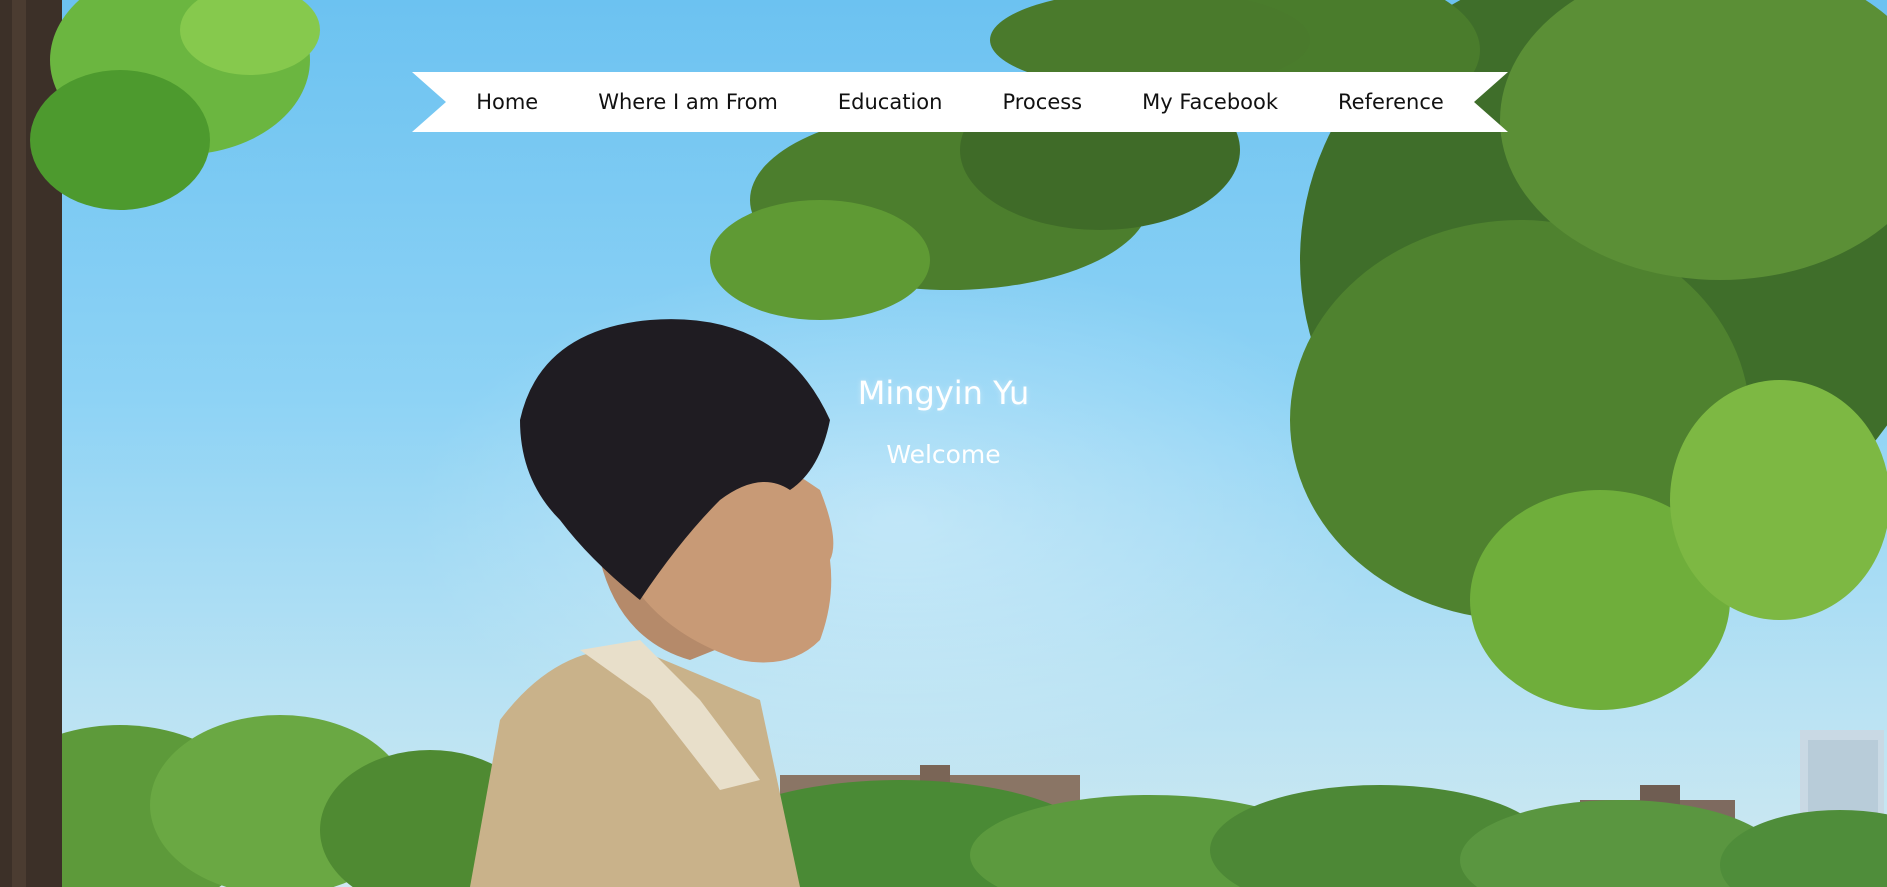 Image resolution: width=1887 pixels, height=887 pixels. What do you see at coordinates (688, 102) in the screenshot?
I see `nav-where-i-am-from: Where I am From` at bounding box center [688, 102].